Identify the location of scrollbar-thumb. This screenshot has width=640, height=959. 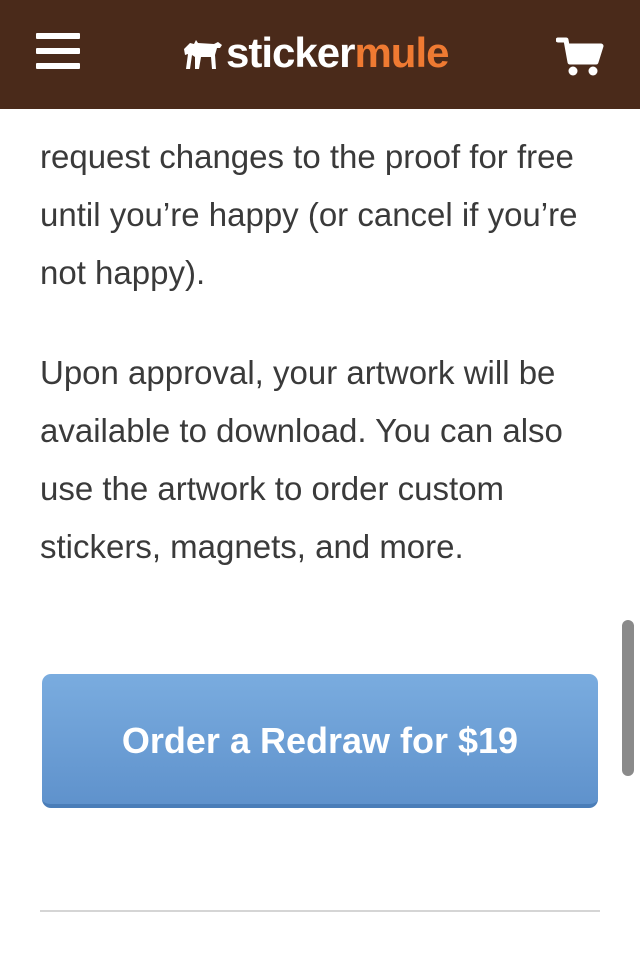
(628, 698).